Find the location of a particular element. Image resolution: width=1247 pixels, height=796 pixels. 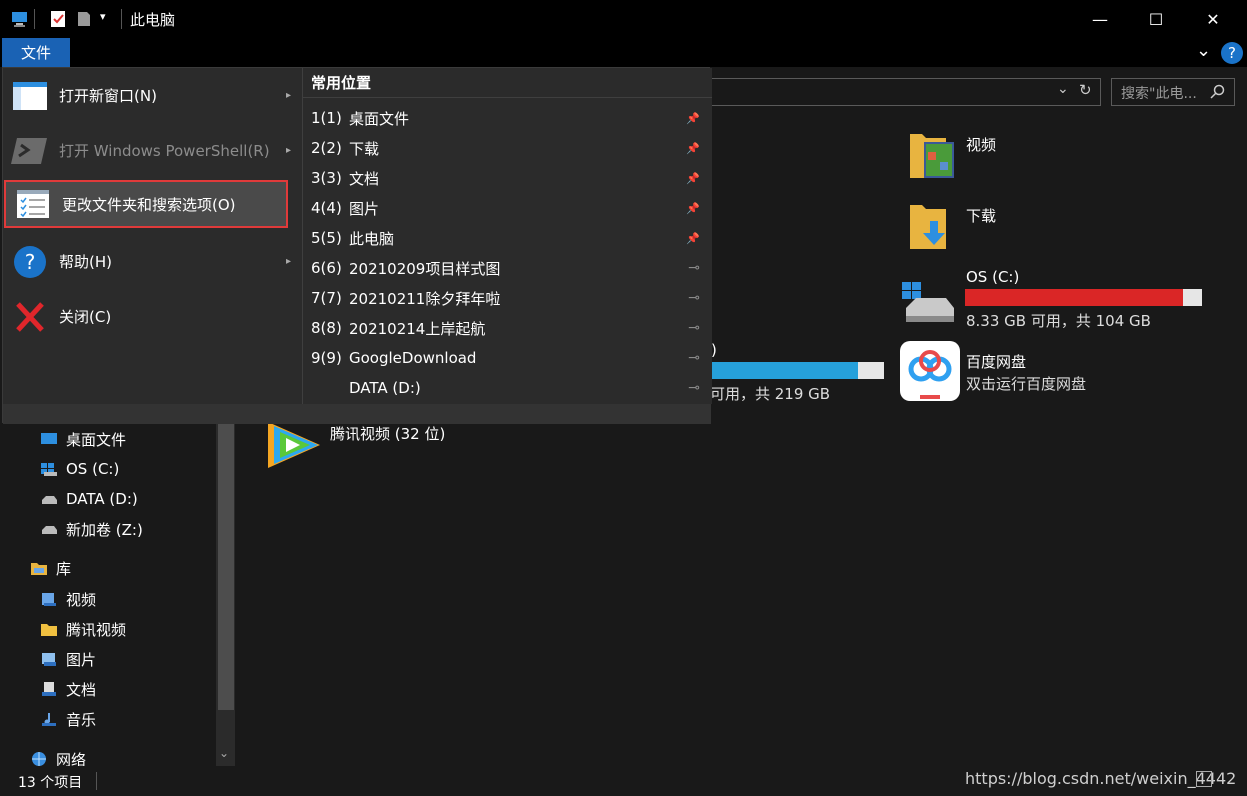

drive-usage-bar is located at coordinates (796, 370).